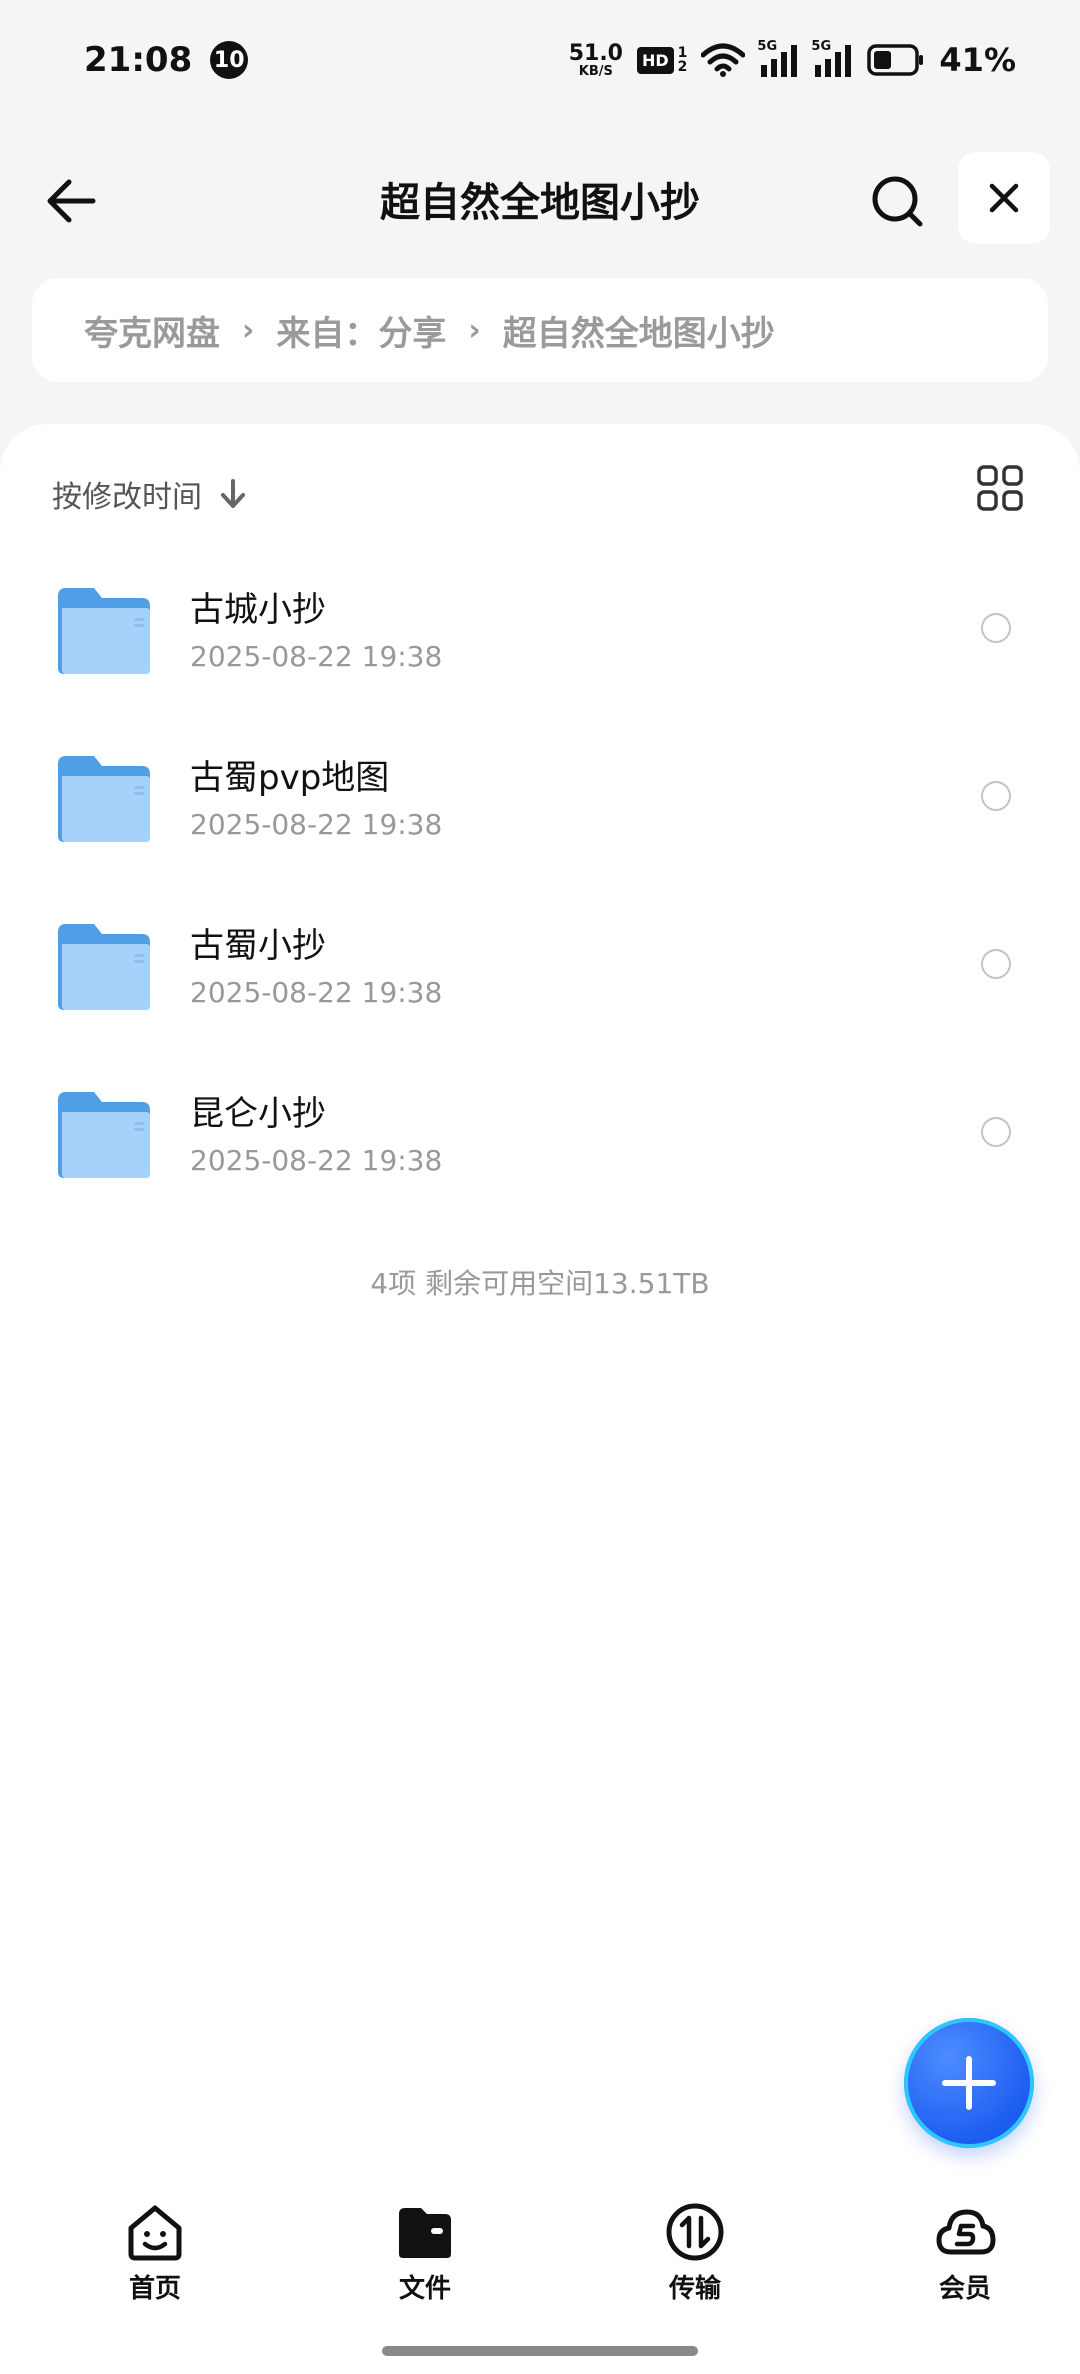  I want to click on breadcrumb-item-current: 超自然全地图小抄, so click(638, 333).